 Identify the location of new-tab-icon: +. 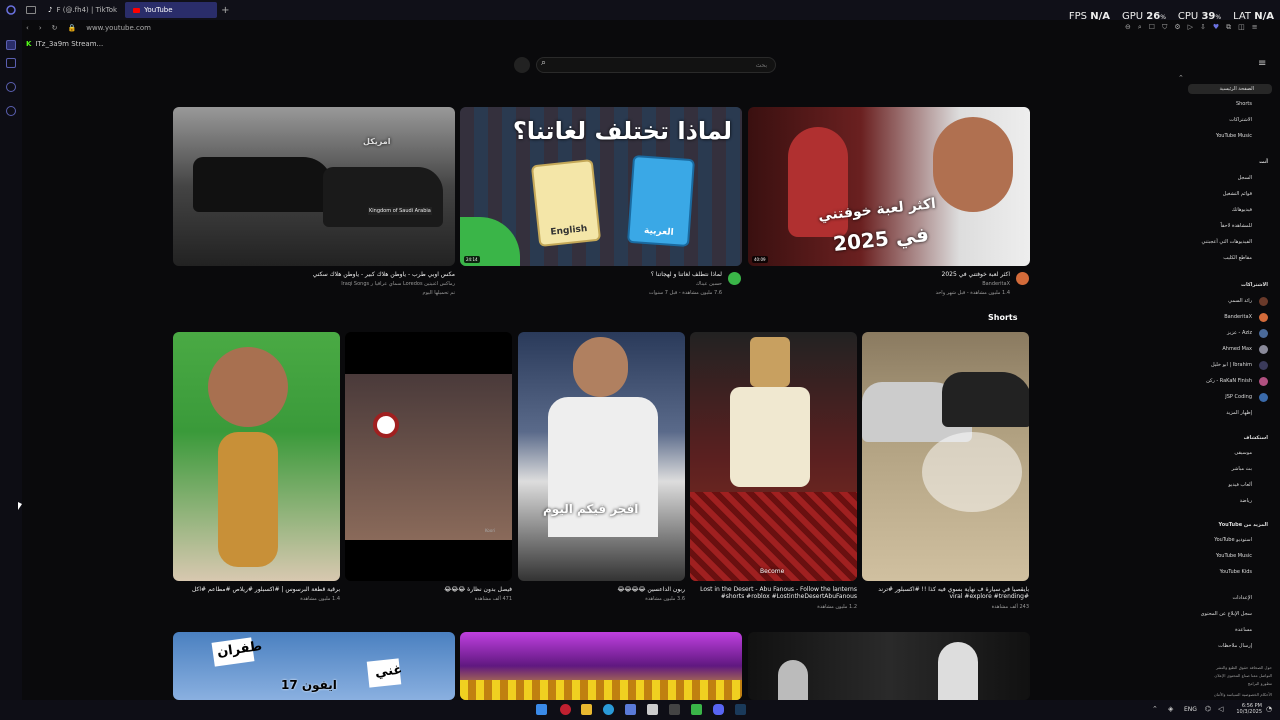
(225, 10).